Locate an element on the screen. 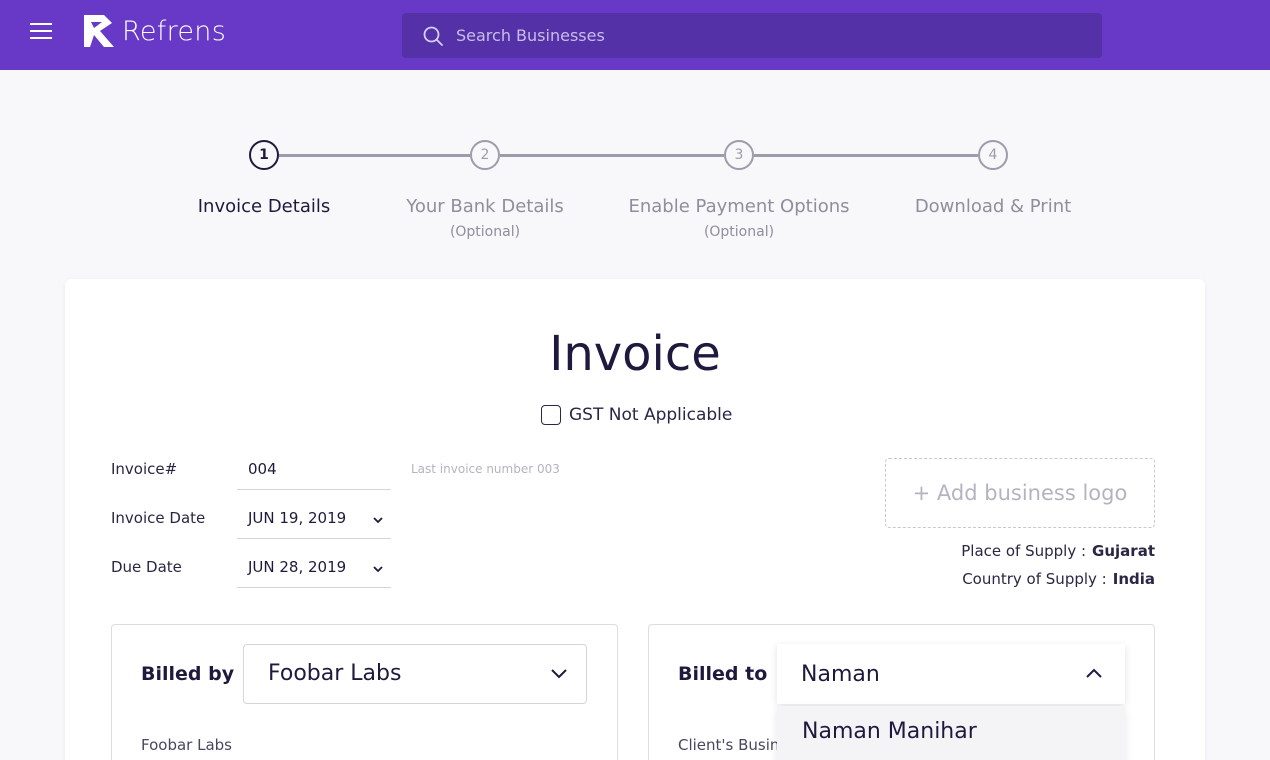  gst-checkbox is located at coordinates (551, 415).